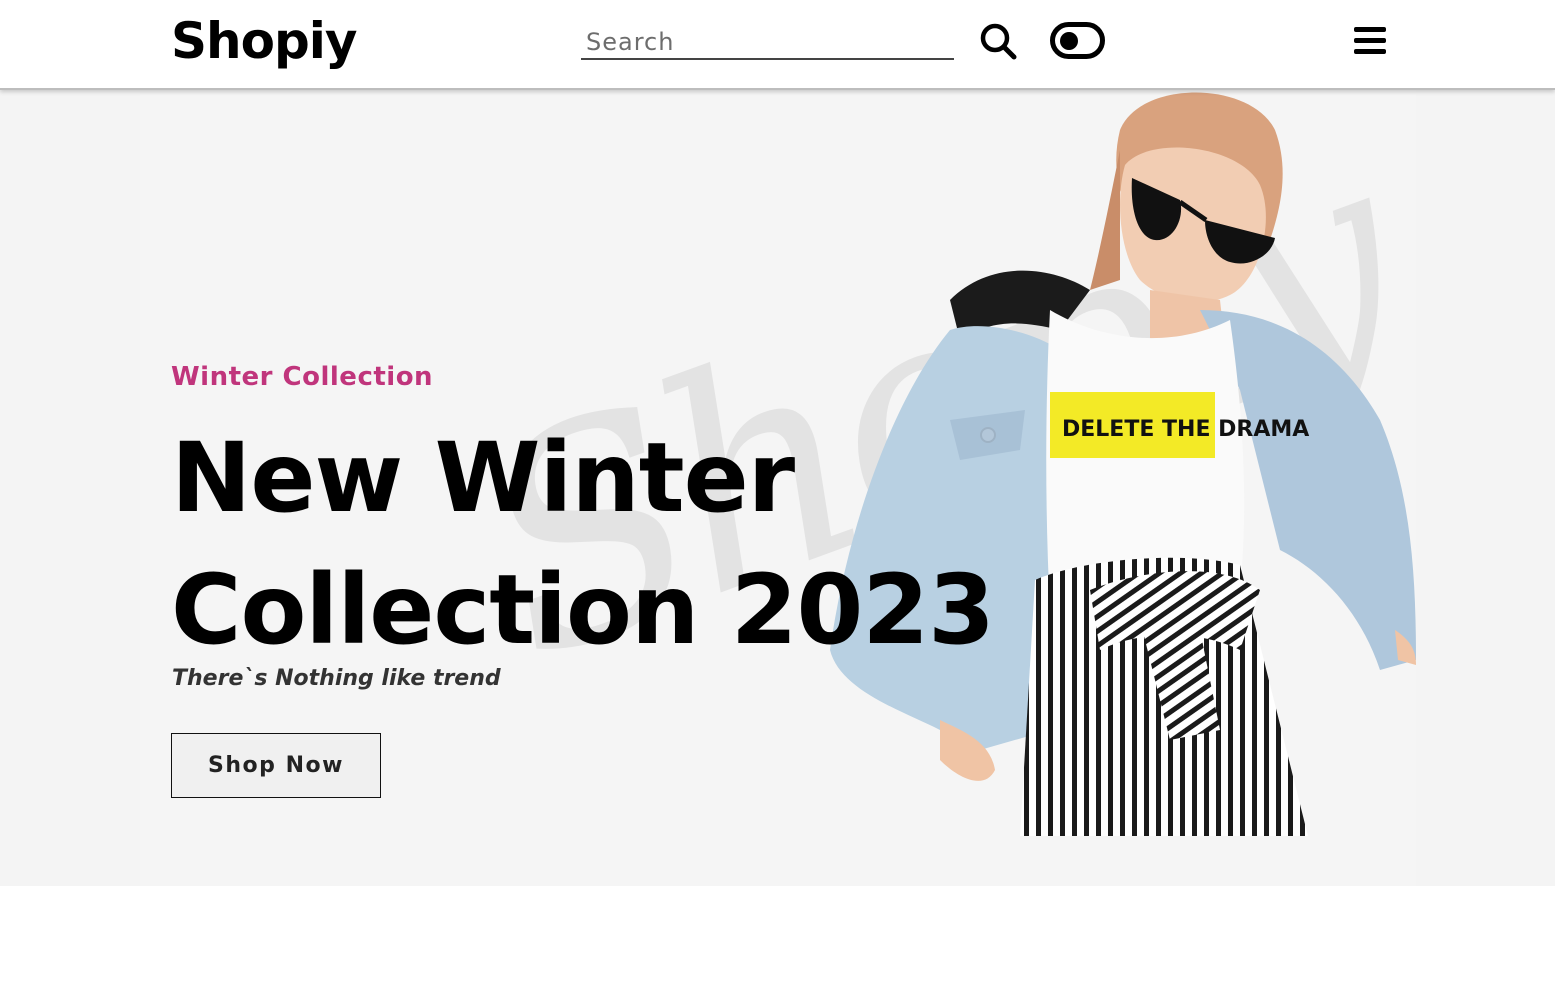  I want to click on shop-now-button: Shop Now, so click(276, 765).